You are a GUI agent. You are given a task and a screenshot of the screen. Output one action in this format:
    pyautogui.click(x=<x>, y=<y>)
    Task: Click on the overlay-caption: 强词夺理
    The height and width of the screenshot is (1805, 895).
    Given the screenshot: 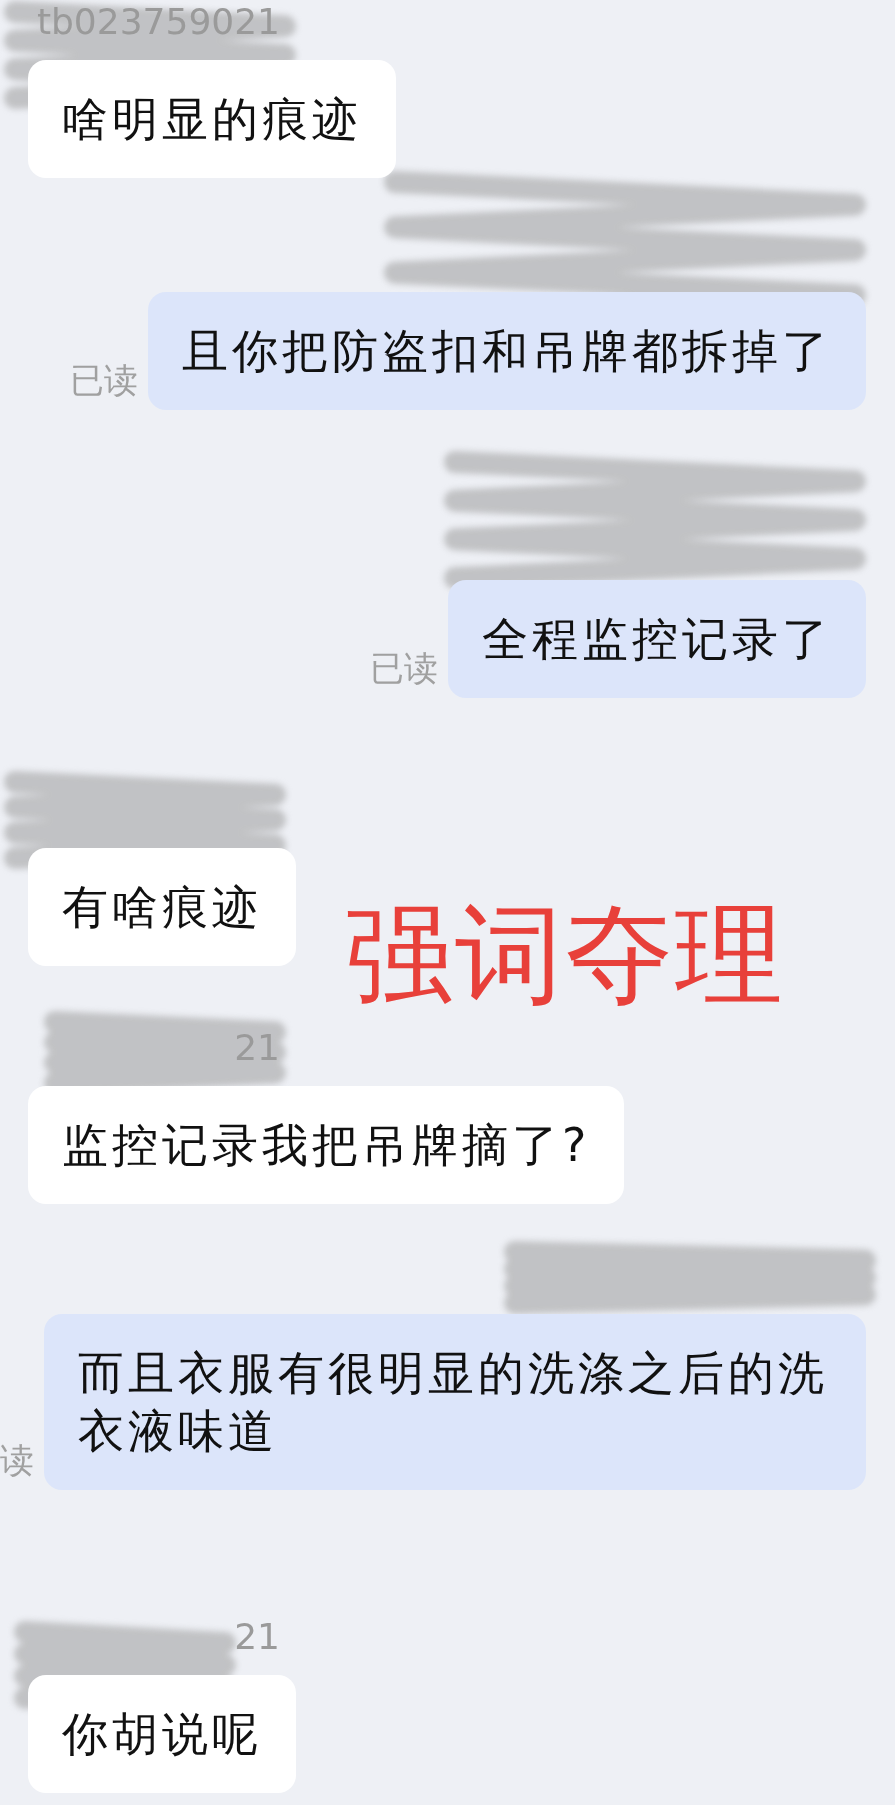 What is the action you would take?
    pyautogui.click(x=565, y=955)
    